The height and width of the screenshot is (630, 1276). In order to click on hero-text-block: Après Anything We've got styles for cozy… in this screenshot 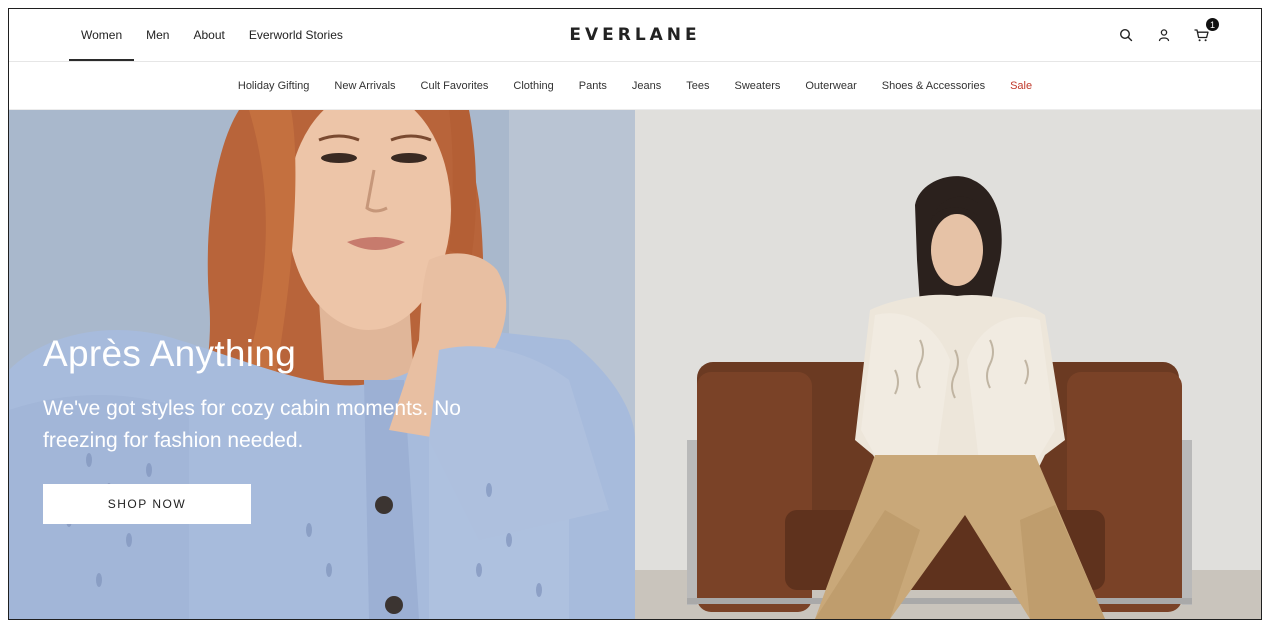, I will do `click(283, 395)`.